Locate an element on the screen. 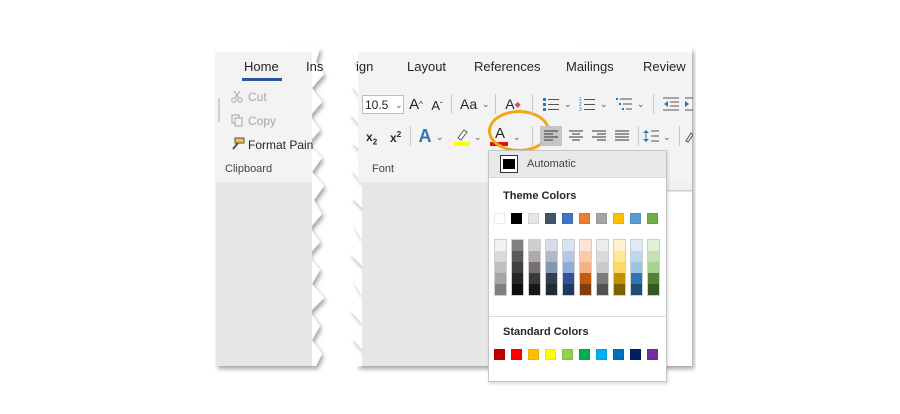  tab-home: Home is located at coordinates (261, 66).